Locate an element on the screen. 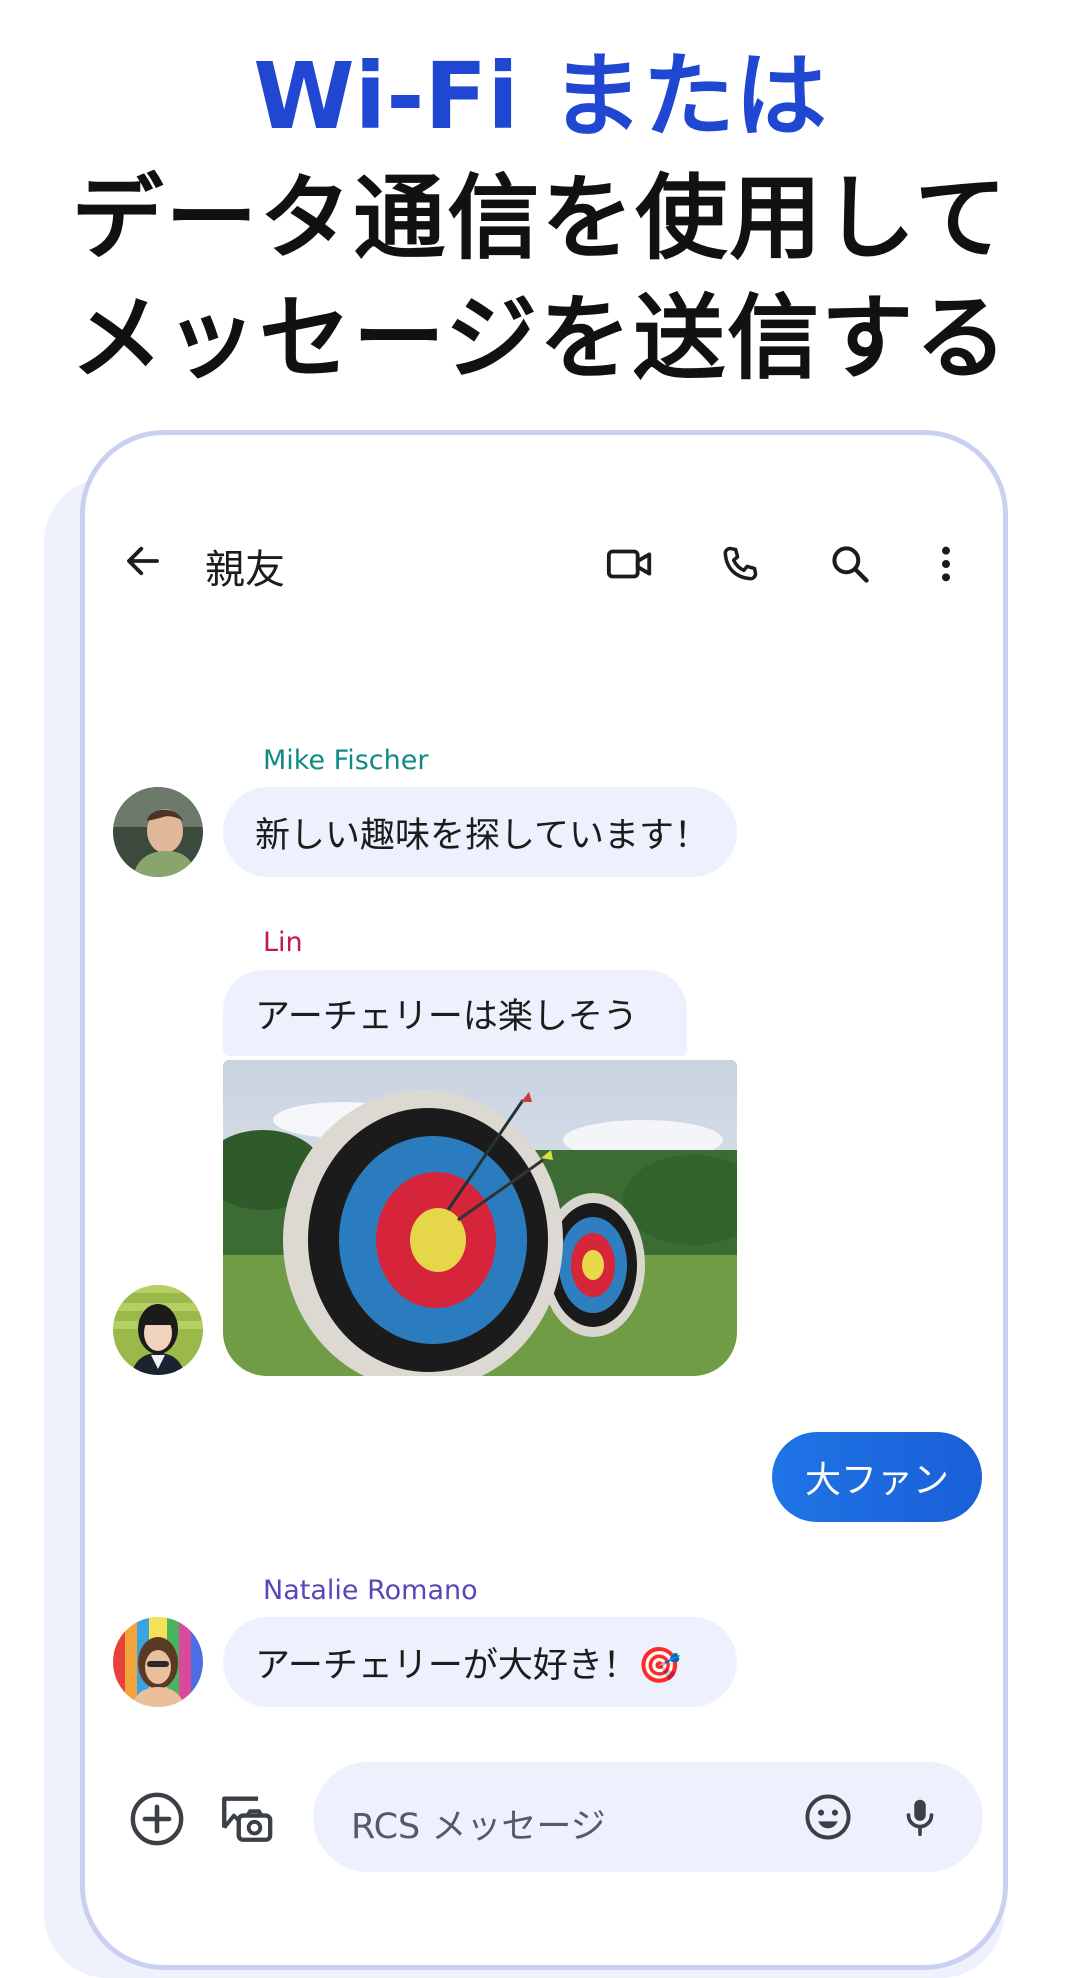 Image resolution: width=1080 pixels, height=1978 pixels. composer-input: RCS メッセージ is located at coordinates (478, 1823).